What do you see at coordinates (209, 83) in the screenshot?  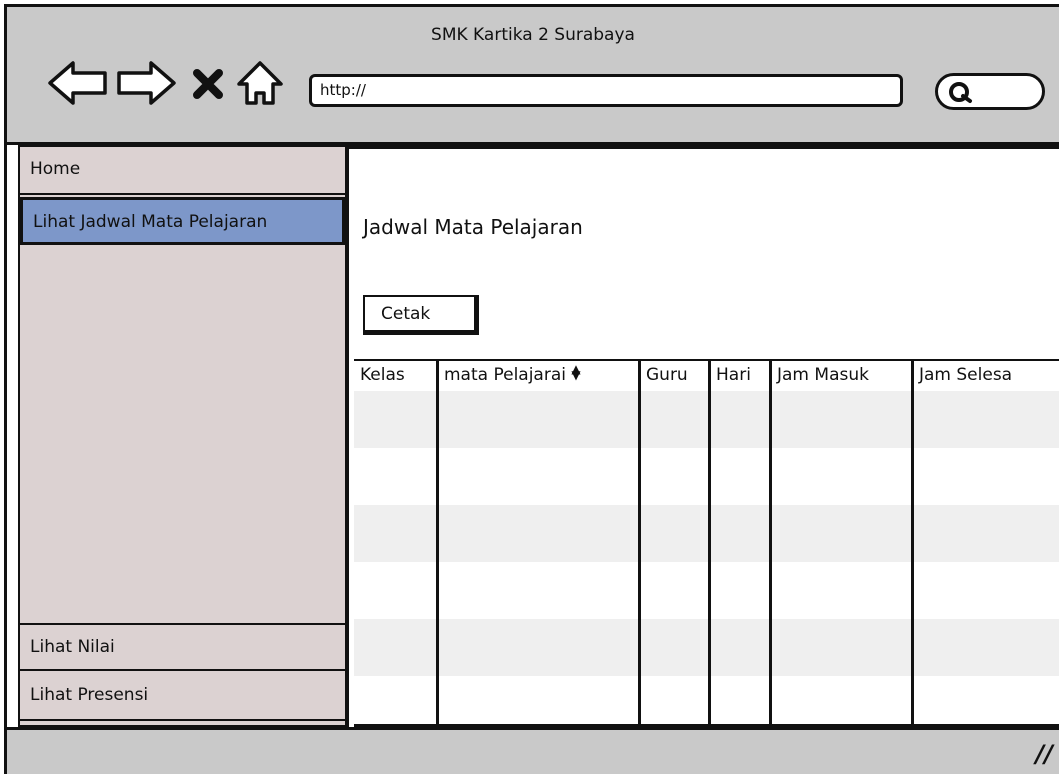 I see `close-icon` at bounding box center [209, 83].